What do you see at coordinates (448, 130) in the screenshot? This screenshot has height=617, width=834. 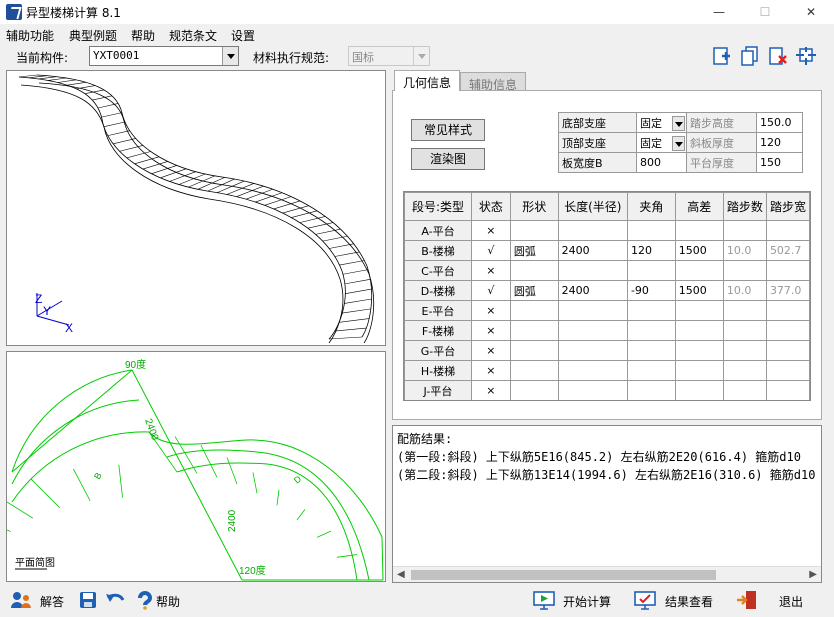 I see `common-style-button: 常见样式` at bounding box center [448, 130].